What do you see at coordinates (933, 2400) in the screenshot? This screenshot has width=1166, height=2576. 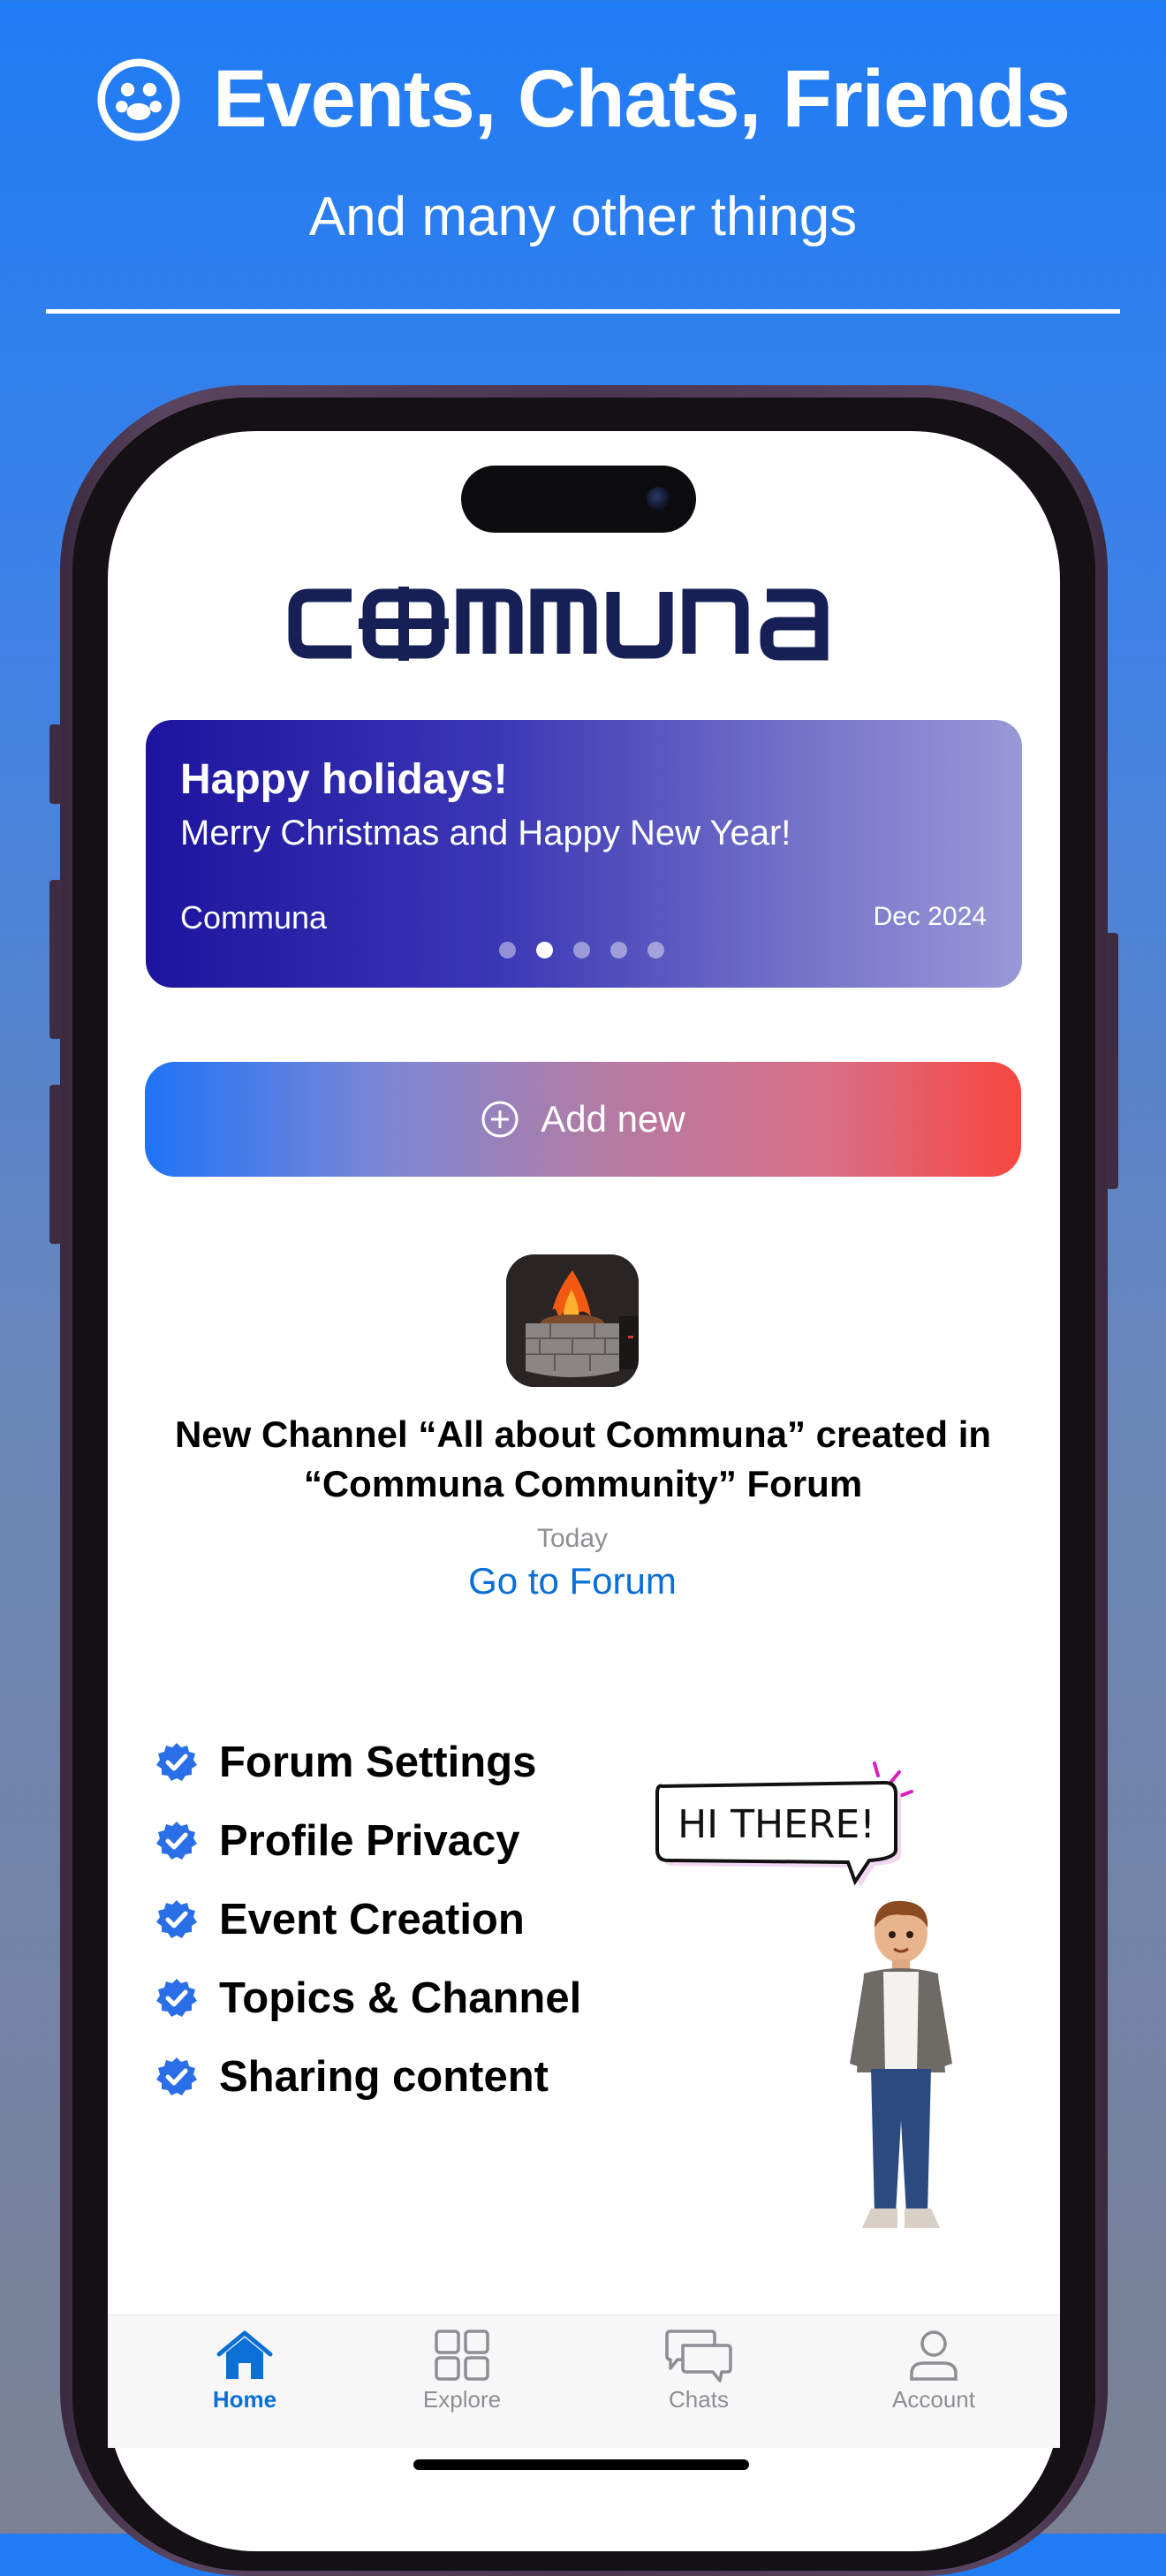 I see `tab-account-label: Account` at bounding box center [933, 2400].